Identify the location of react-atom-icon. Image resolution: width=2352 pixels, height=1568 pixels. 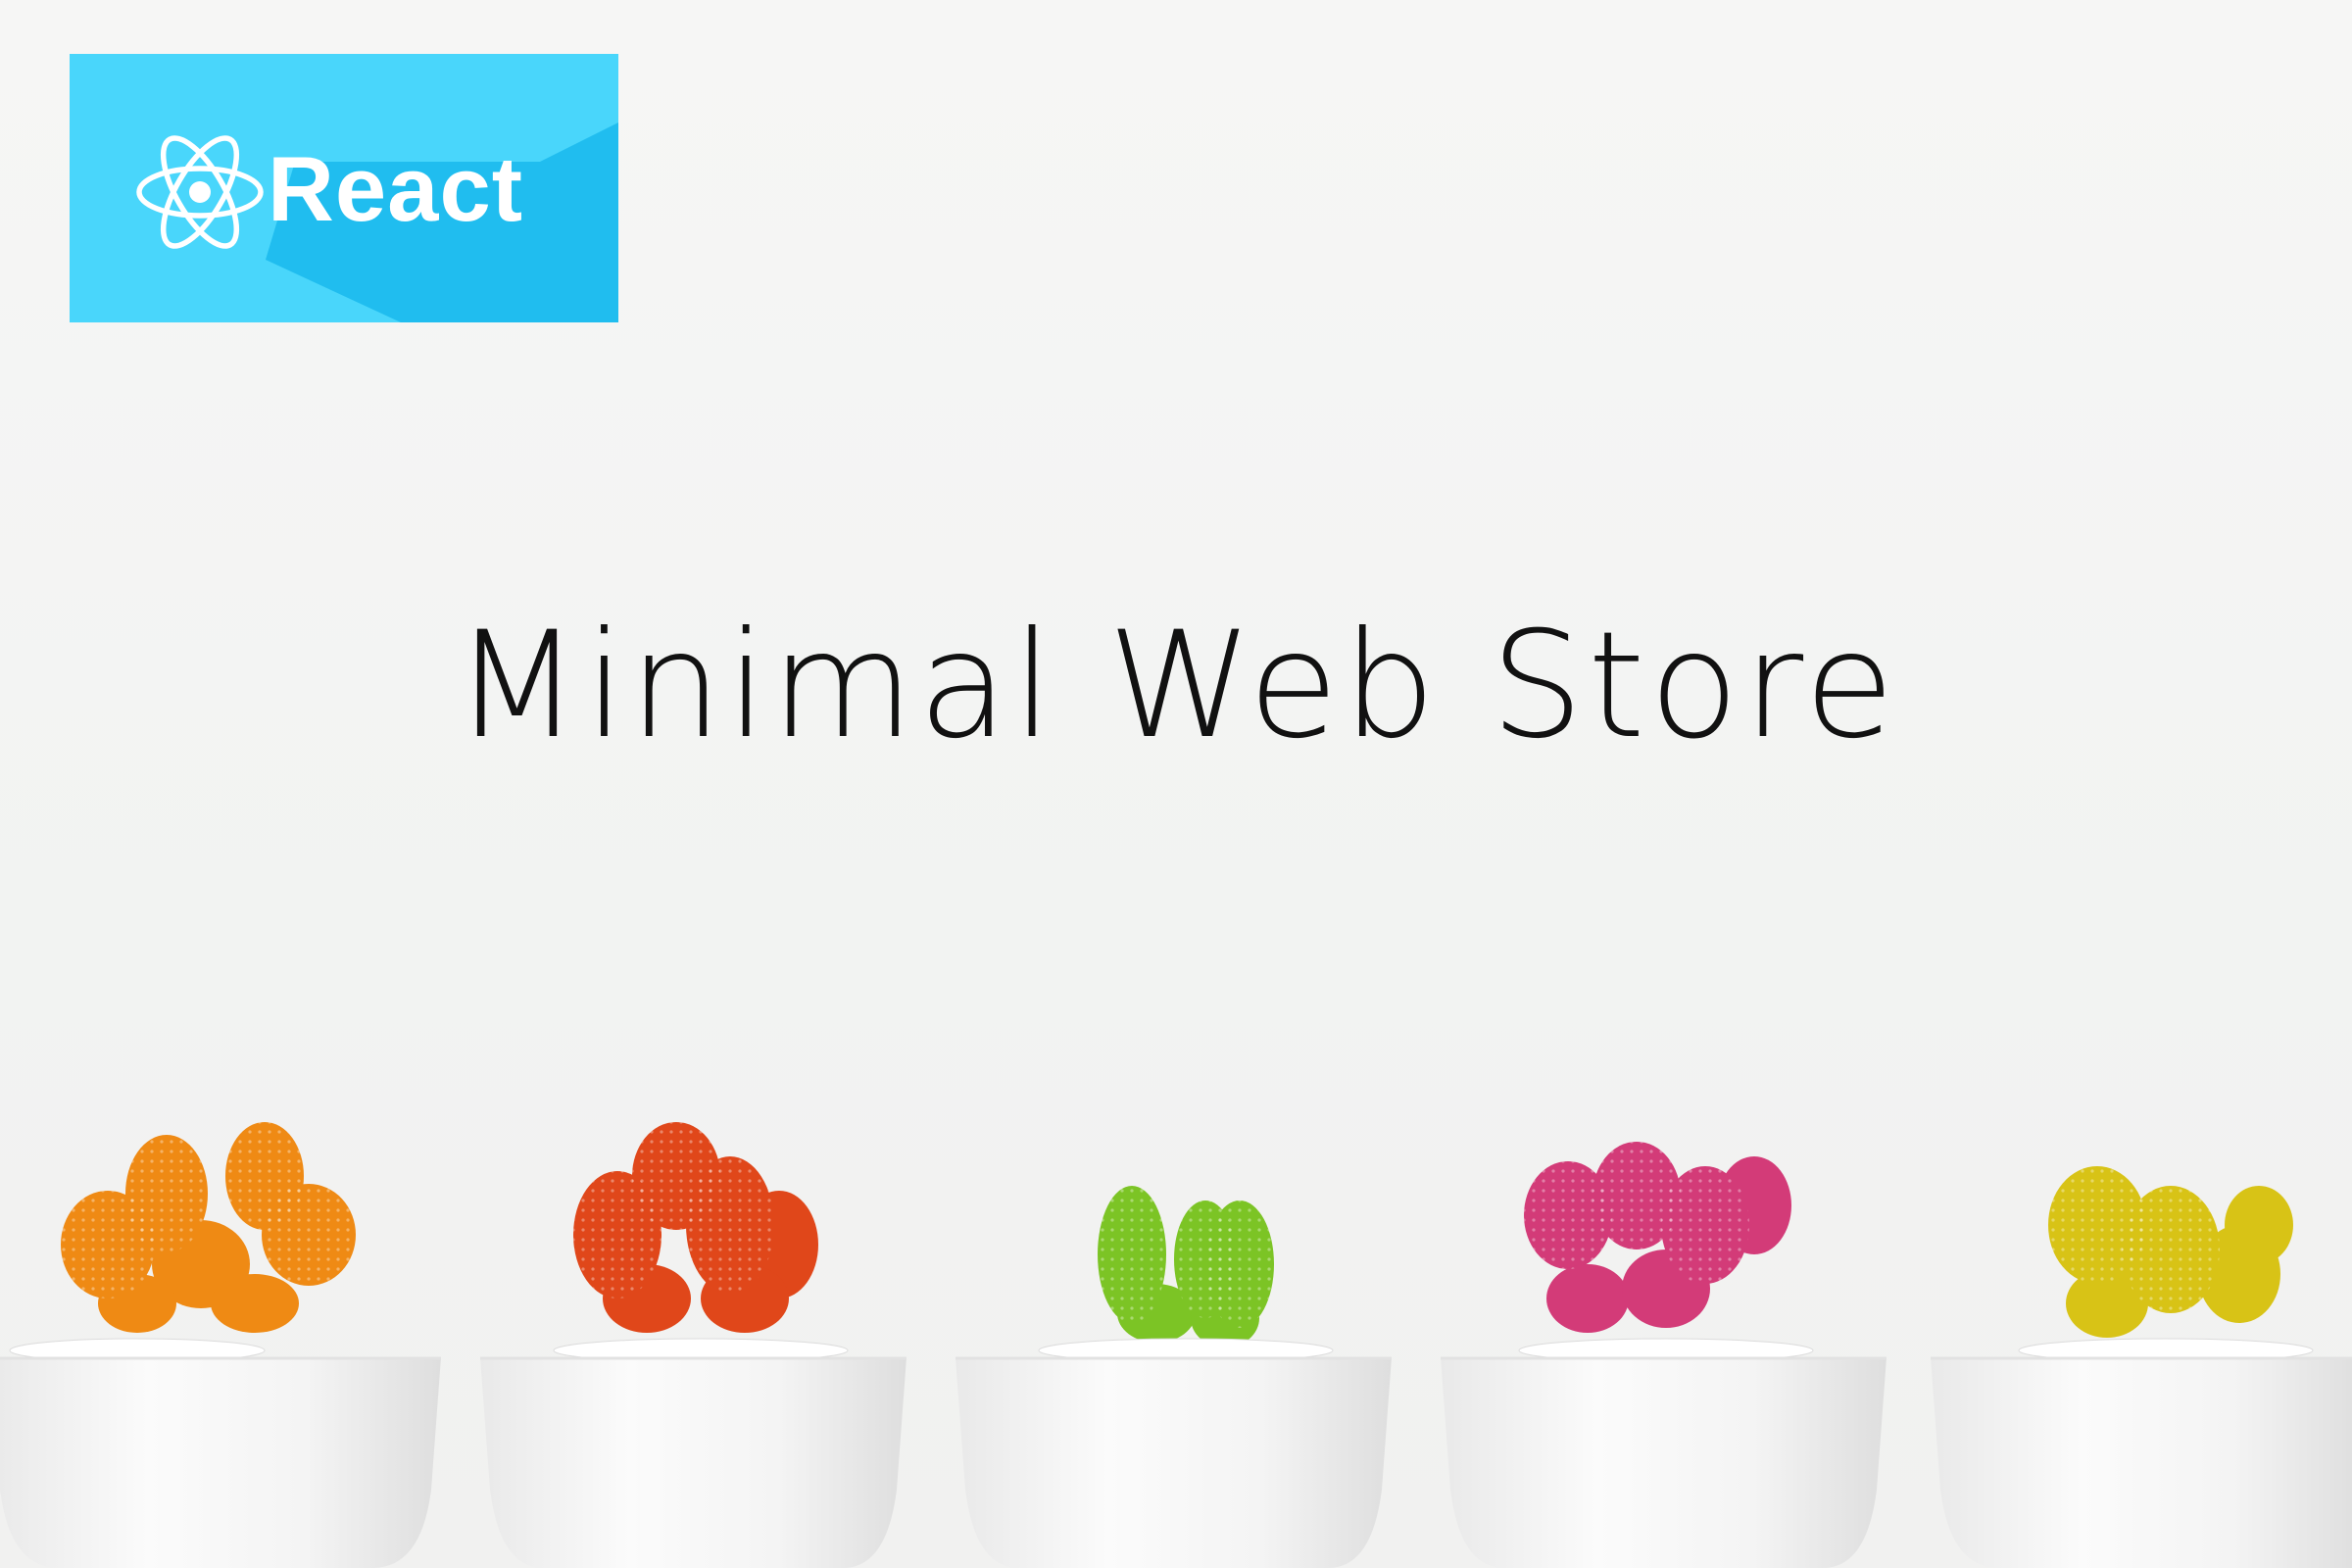
(200, 192).